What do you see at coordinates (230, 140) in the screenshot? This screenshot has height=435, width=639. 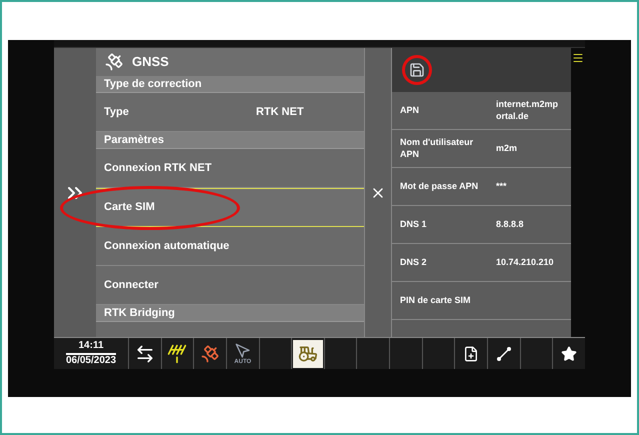 I see `section-header: Paramètres` at bounding box center [230, 140].